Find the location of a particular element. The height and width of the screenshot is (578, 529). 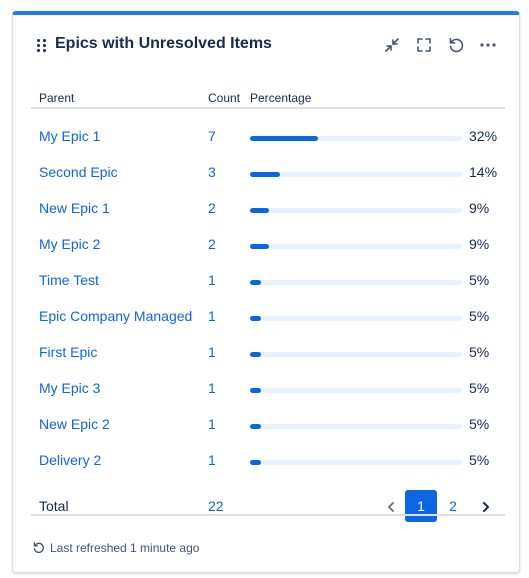

column-header-count: Count is located at coordinates (224, 98).